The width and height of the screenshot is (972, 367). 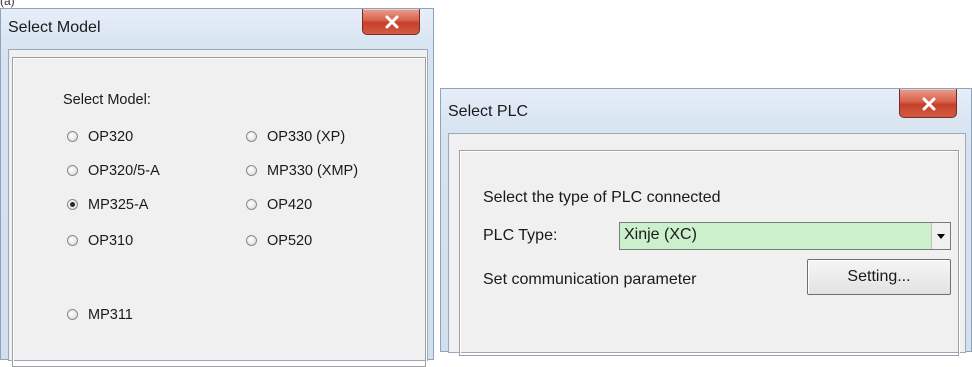 What do you see at coordinates (306, 137) in the screenshot?
I see `radio-label: OP330 (XP)` at bounding box center [306, 137].